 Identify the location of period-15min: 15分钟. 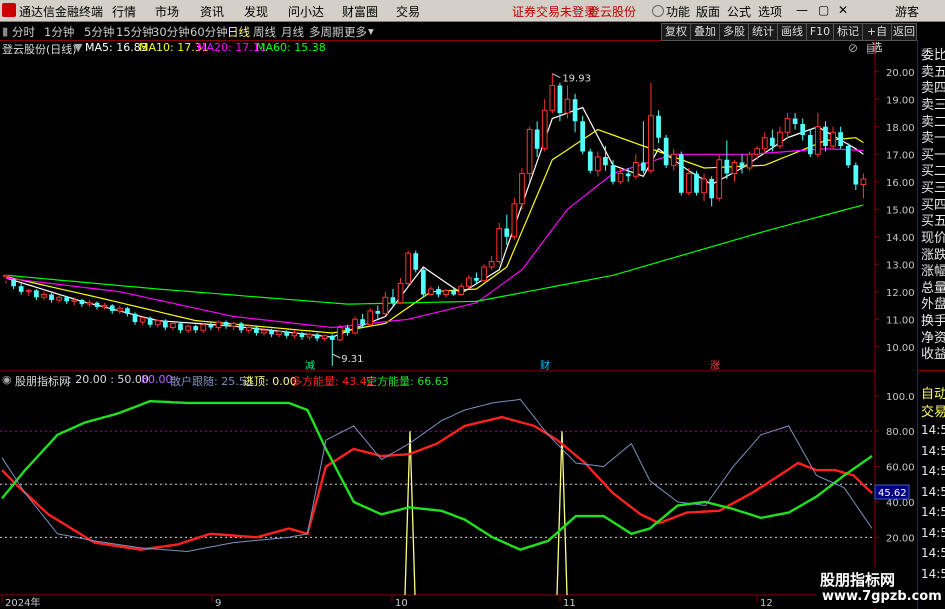
(135, 32).